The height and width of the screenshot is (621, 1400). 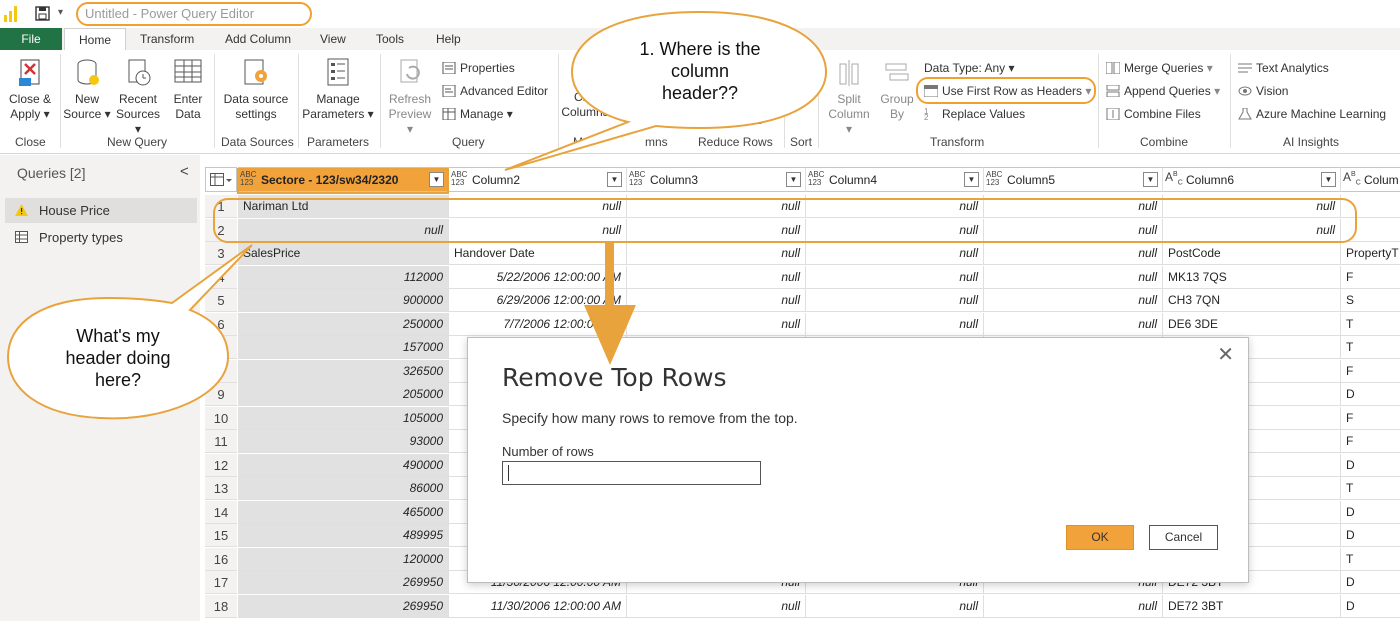 I want to click on tab-file: File, so click(x=31, y=39).